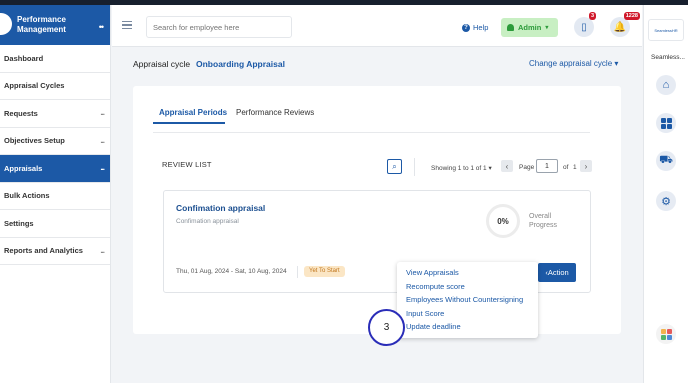 The height and width of the screenshot is (383, 688). I want to click on grid-icon, so click(666, 123).